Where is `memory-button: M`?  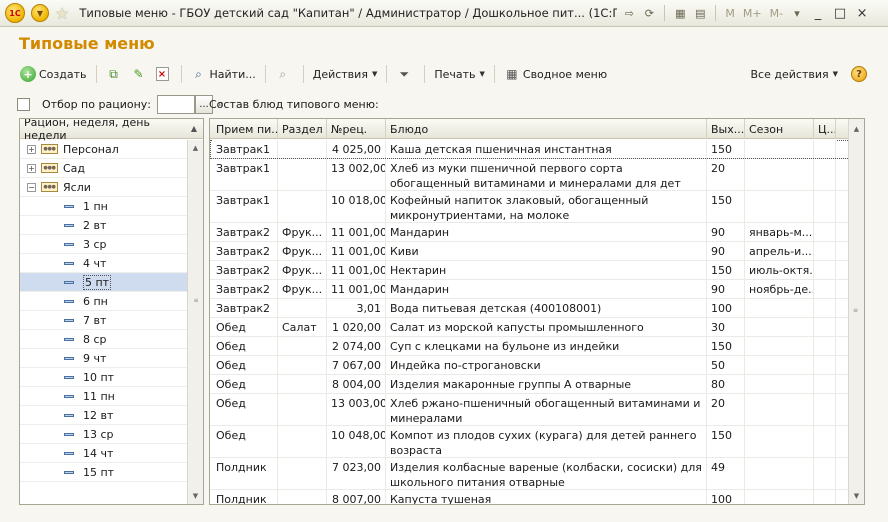 memory-button: M is located at coordinates (730, 13).